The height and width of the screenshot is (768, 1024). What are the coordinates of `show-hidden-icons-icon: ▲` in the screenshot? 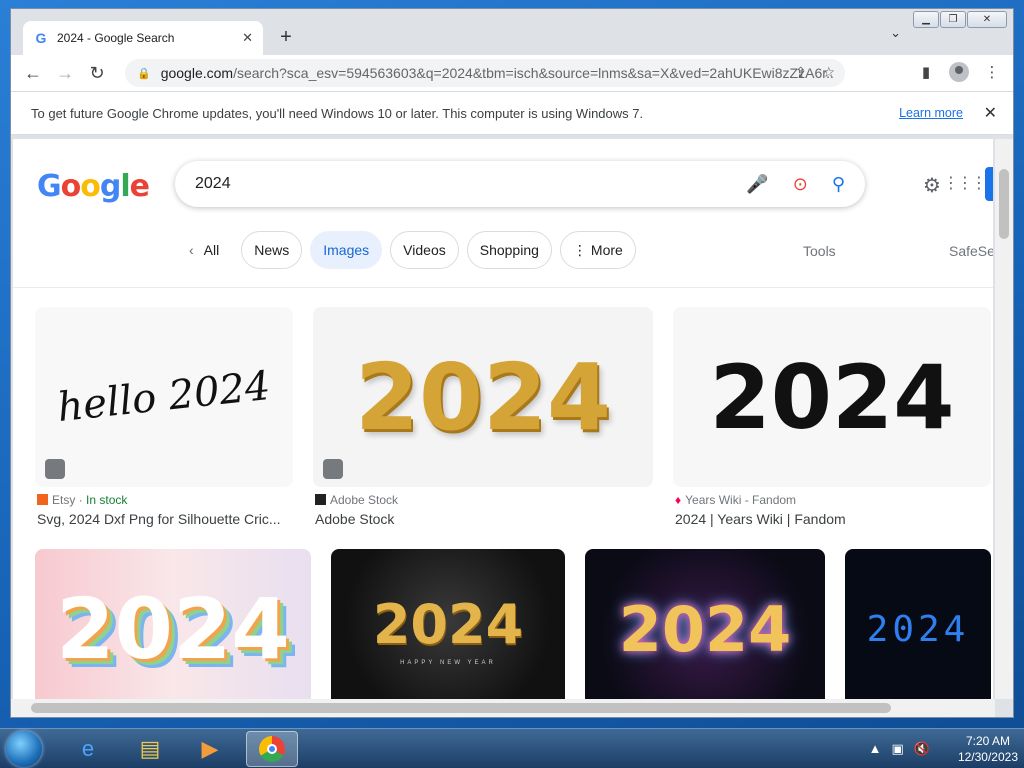 It's located at (875, 749).